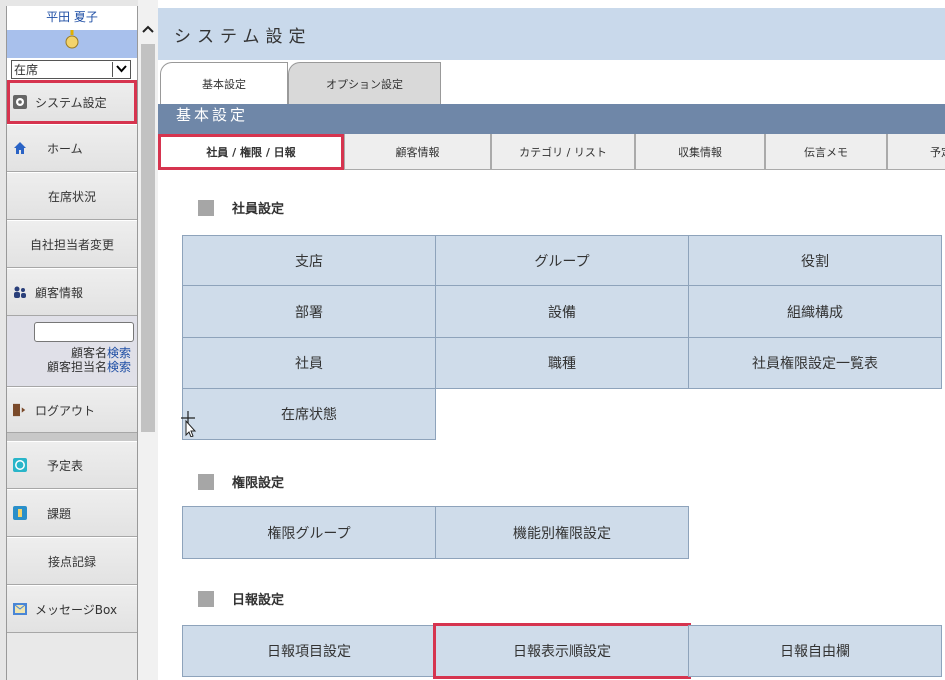 The width and height of the screenshot is (945, 680). I want to click on customer-rep-label: 顧客担当名, so click(76, 367).